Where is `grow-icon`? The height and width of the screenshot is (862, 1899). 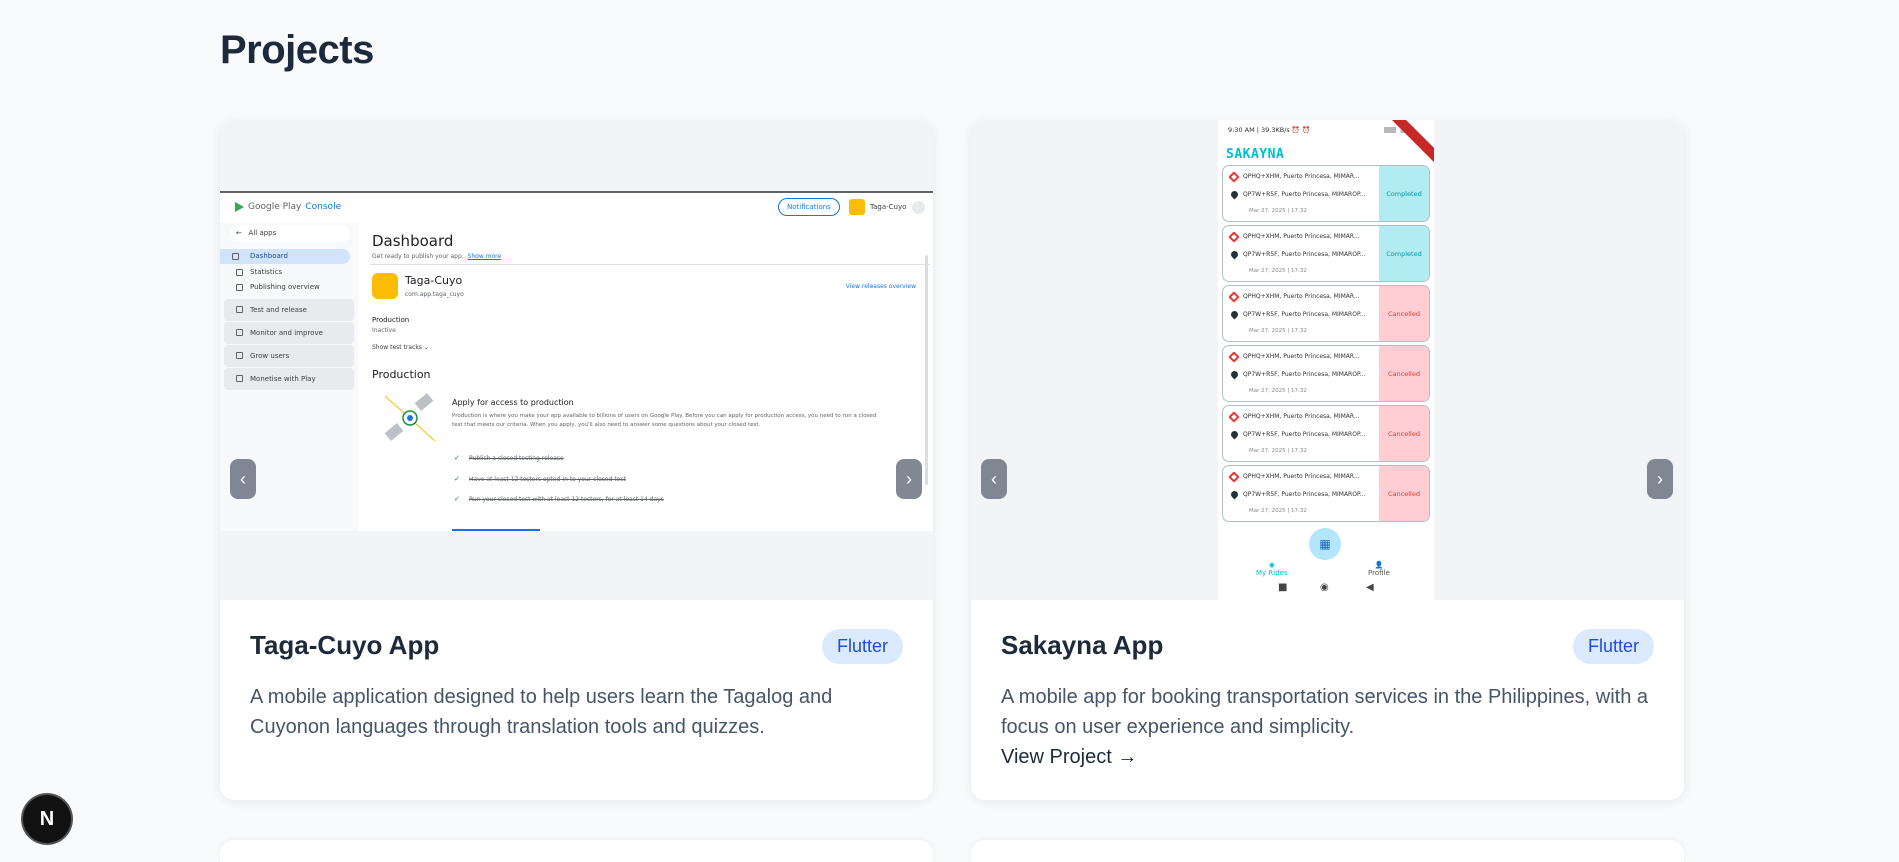 grow-icon is located at coordinates (239, 355).